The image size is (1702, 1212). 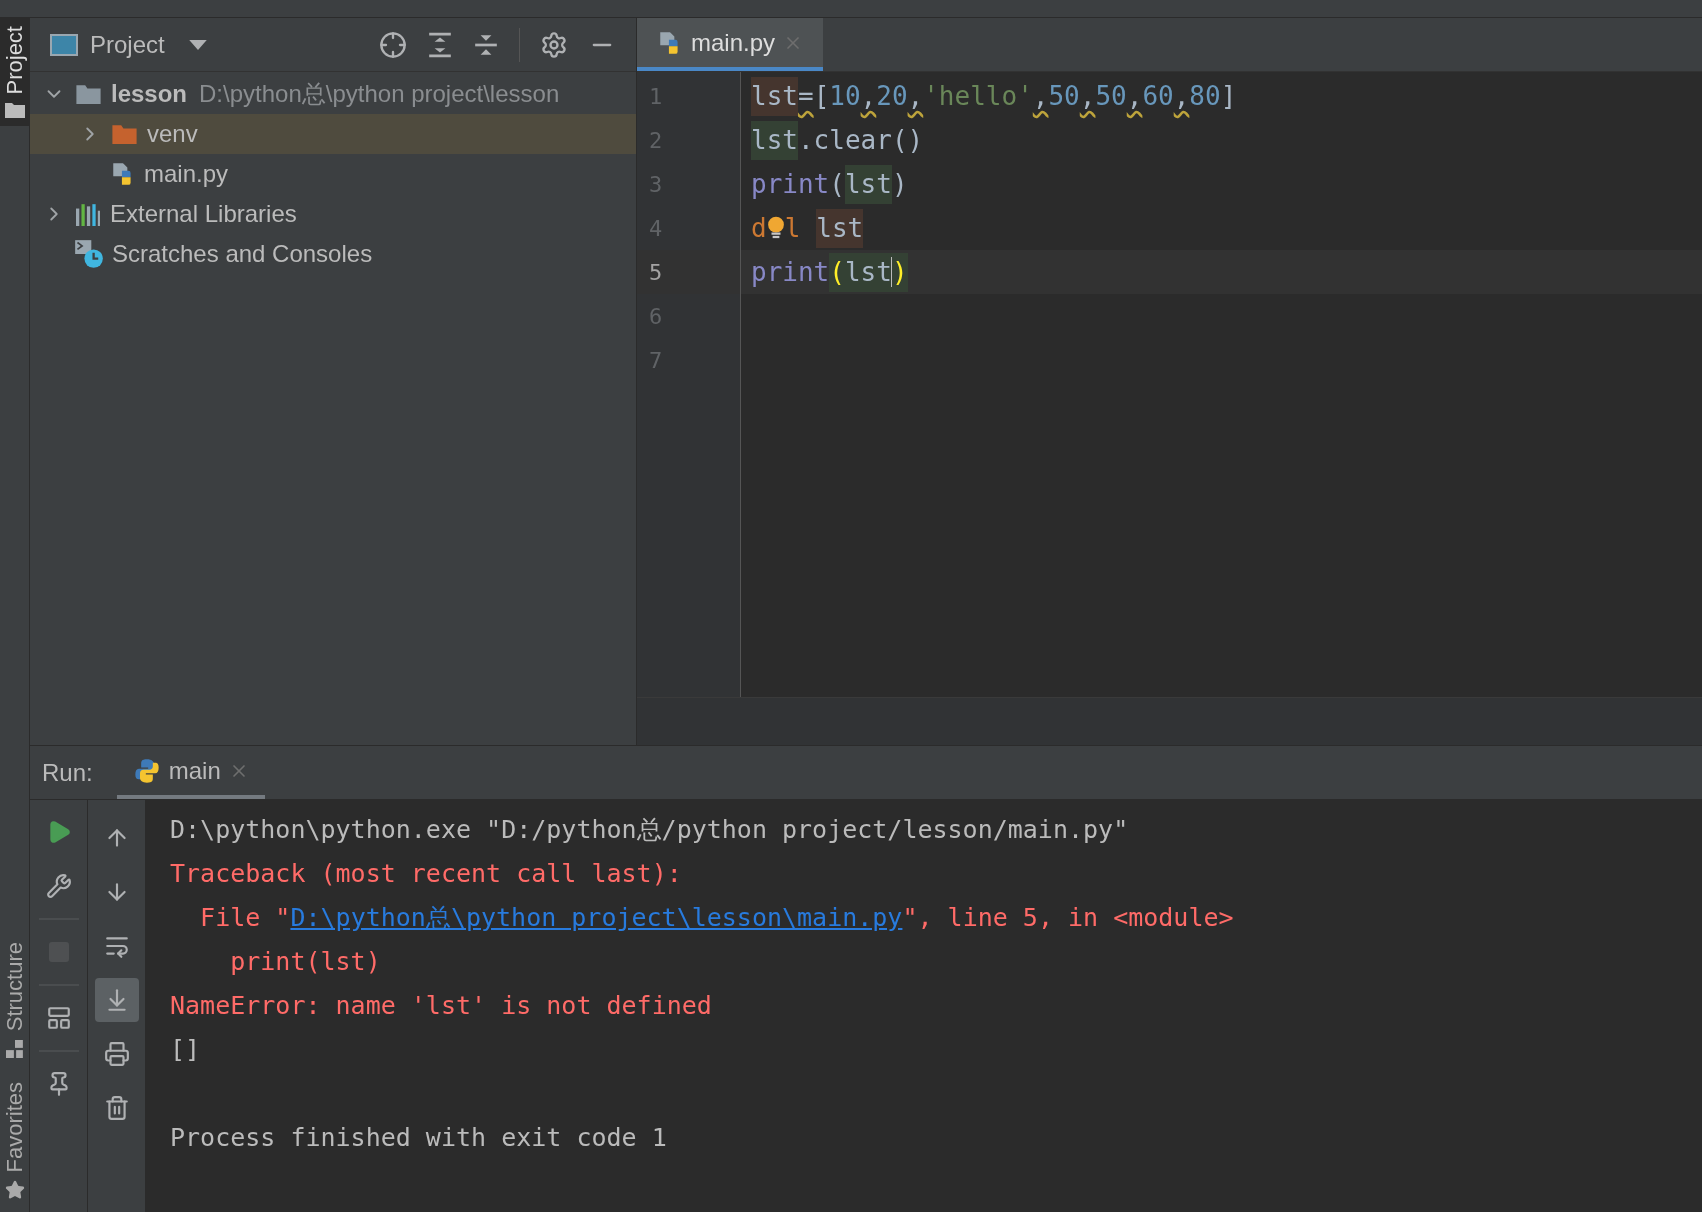 What do you see at coordinates (1228, 96) in the screenshot?
I see `code-token: ]` at bounding box center [1228, 96].